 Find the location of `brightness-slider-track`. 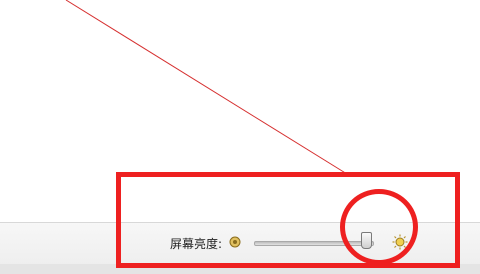

brightness-slider-track is located at coordinates (314, 243).